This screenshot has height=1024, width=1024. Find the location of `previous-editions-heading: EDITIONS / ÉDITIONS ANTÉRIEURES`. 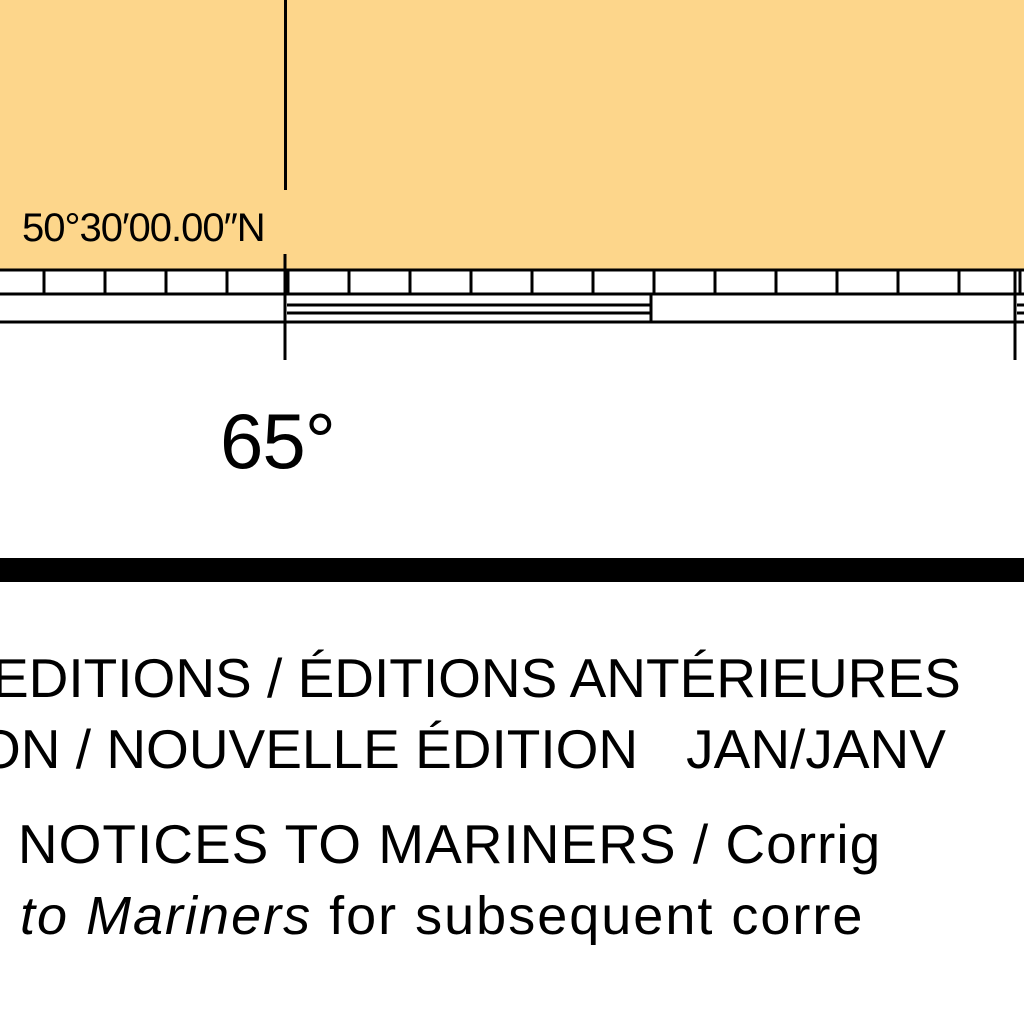

previous-editions-heading: EDITIONS / ÉDITIONS ANTÉRIEURES is located at coordinates (480, 678).